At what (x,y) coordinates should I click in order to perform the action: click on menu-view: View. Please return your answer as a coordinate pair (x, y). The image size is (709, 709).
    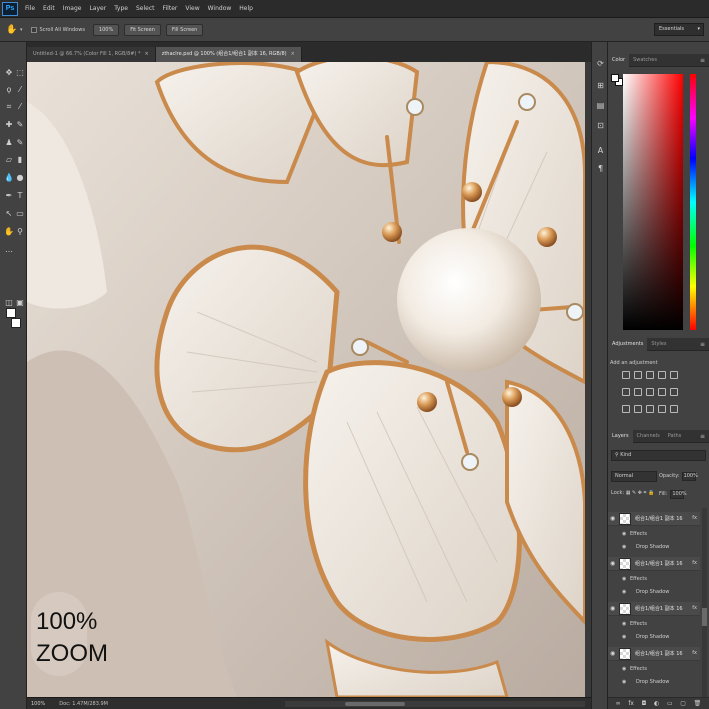
    Looking at the image, I should click on (192, 8).